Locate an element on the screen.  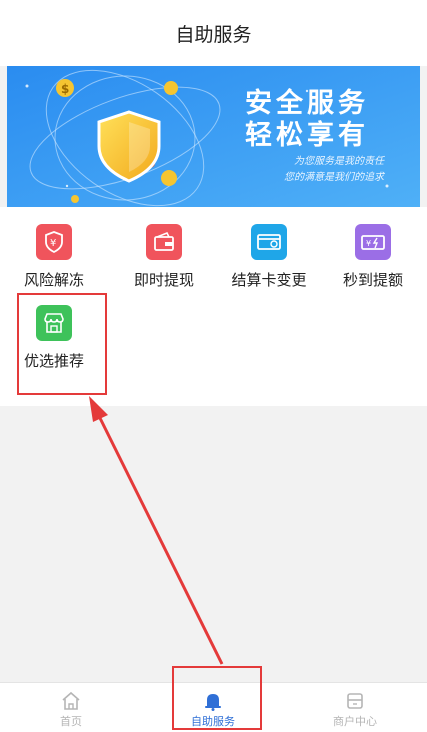
banner-tagline-2: 您的满意是我们的追求 is located at coordinates (334, 177).